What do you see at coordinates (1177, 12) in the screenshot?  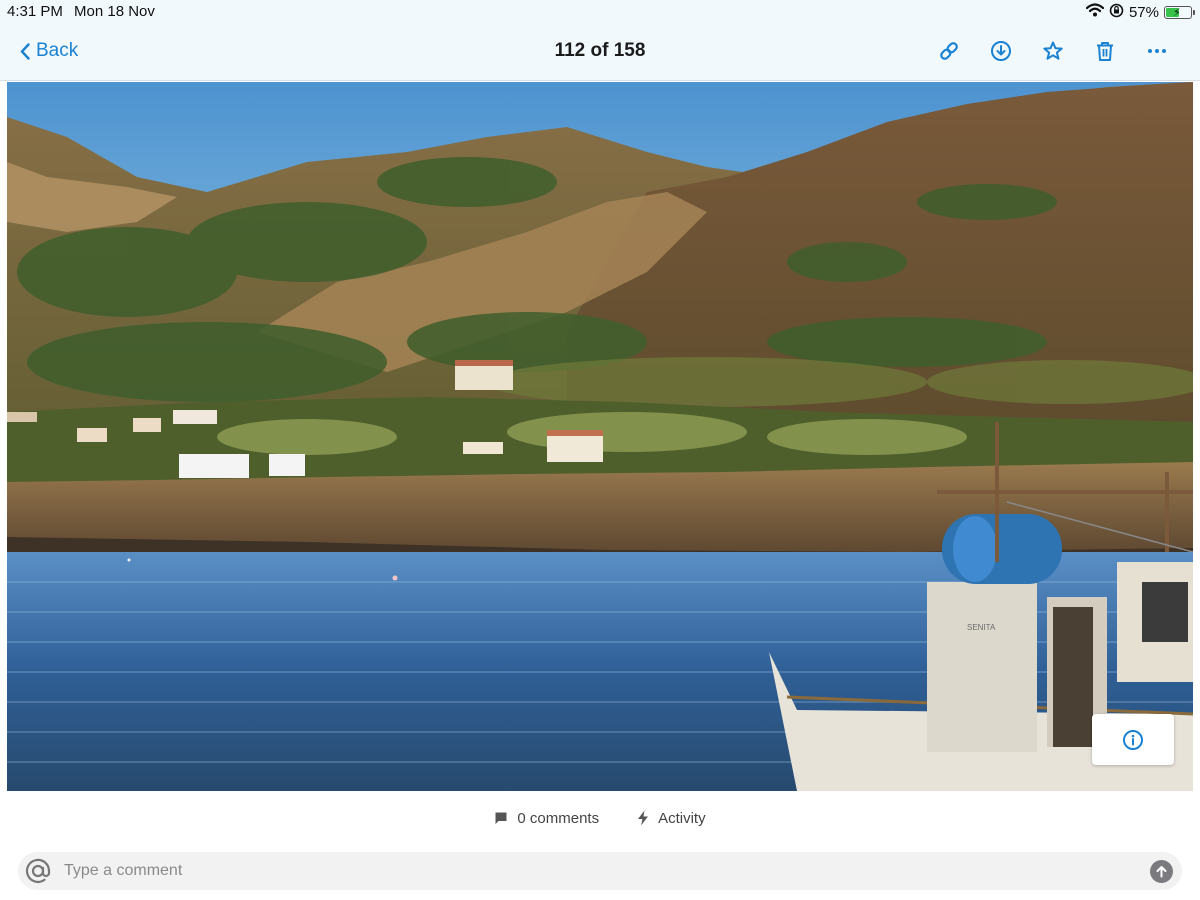 I see `bolt-icon: ⚡` at bounding box center [1177, 12].